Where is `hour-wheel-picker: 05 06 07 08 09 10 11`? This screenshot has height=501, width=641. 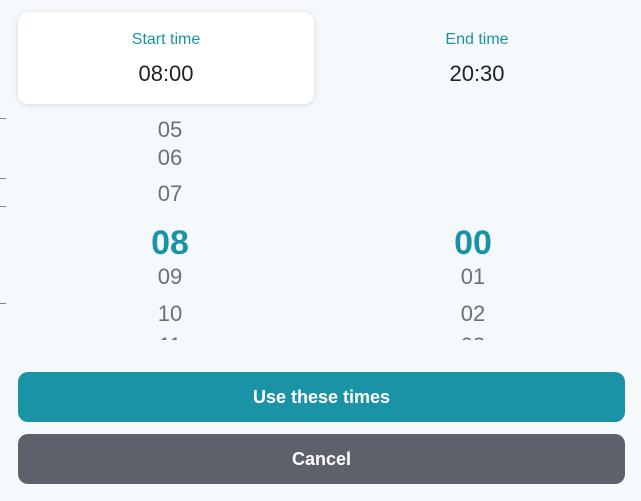 hour-wheel-picker: 05 06 07 08 09 10 11 is located at coordinates (170, 229).